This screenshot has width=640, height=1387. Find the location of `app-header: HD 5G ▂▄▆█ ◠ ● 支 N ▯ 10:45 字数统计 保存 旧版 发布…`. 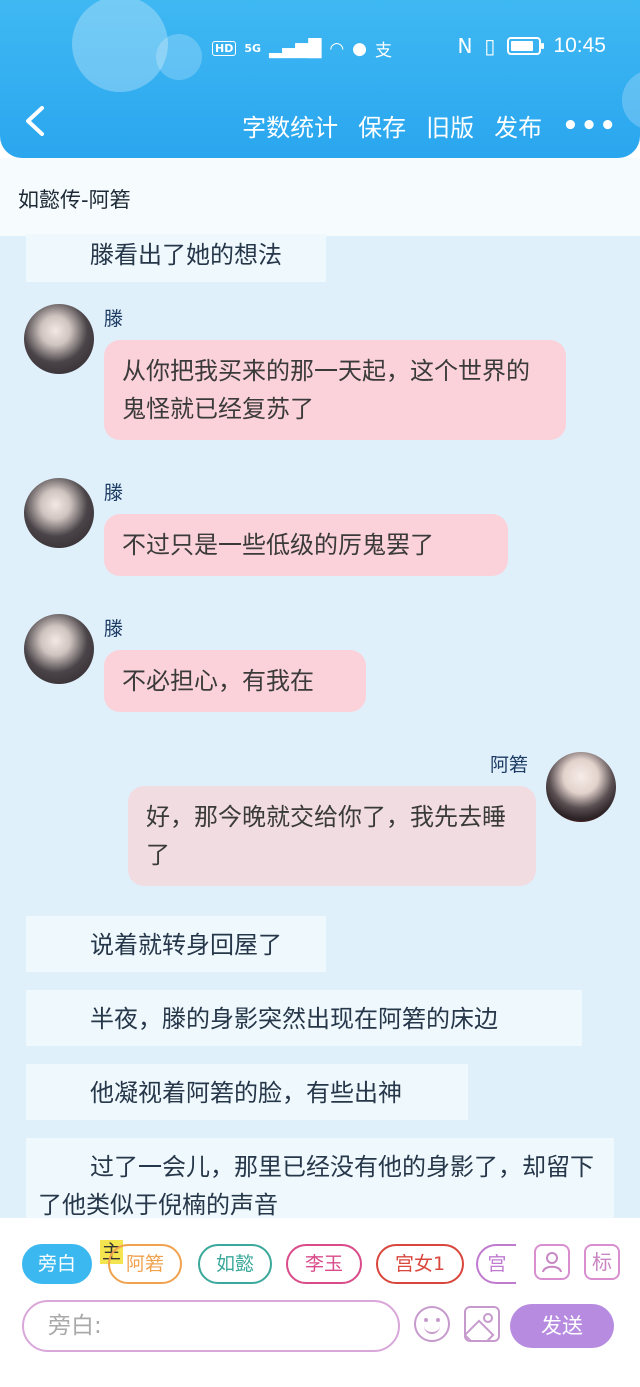

app-header: HD 5G ▂▄▆█ ◠ ● 支 N ▯ 10:45 字数统计 保存 旧版 发布… is located at coordinates (320, 79).